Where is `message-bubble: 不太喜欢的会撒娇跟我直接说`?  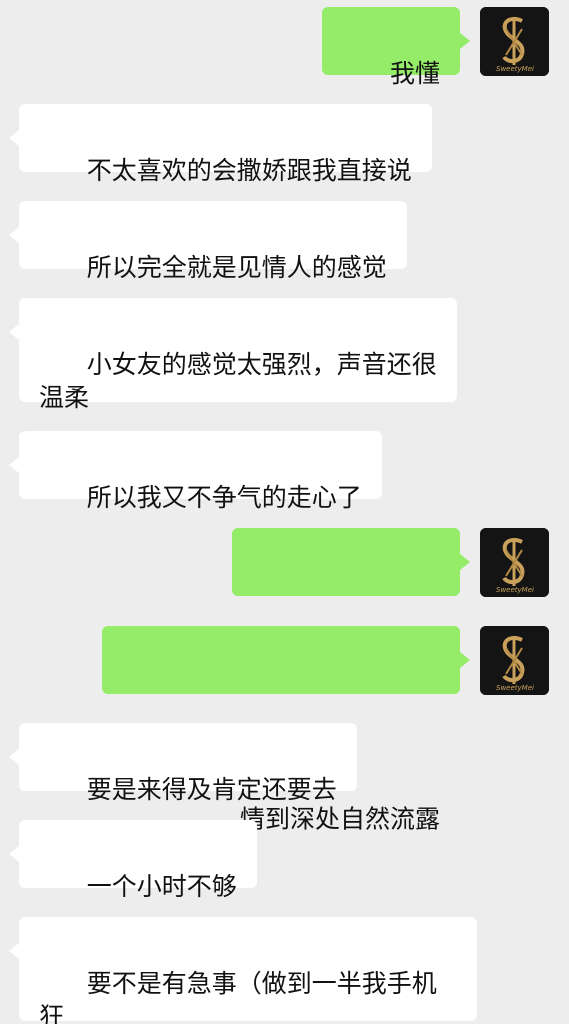 message-bubble: 不太喜欢的会撒娇跟我直接说 is located at coordinates (220, 144).